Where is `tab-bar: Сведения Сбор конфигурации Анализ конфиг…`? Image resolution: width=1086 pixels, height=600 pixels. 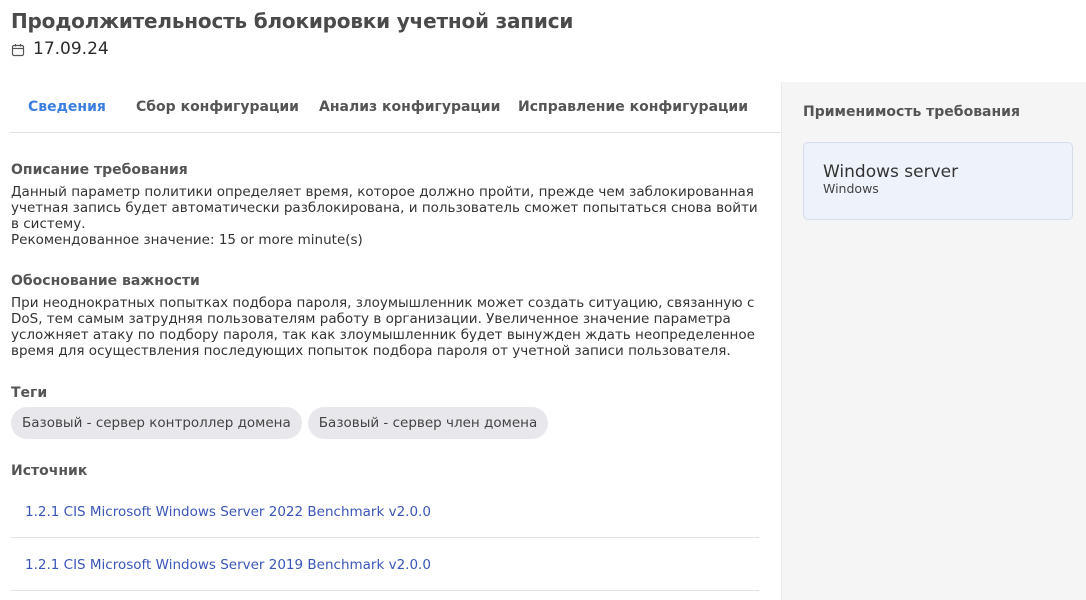 tab-bar: Сведения Сбор конфигурации Анализ конфиг… is located at coordinates (395, 107).